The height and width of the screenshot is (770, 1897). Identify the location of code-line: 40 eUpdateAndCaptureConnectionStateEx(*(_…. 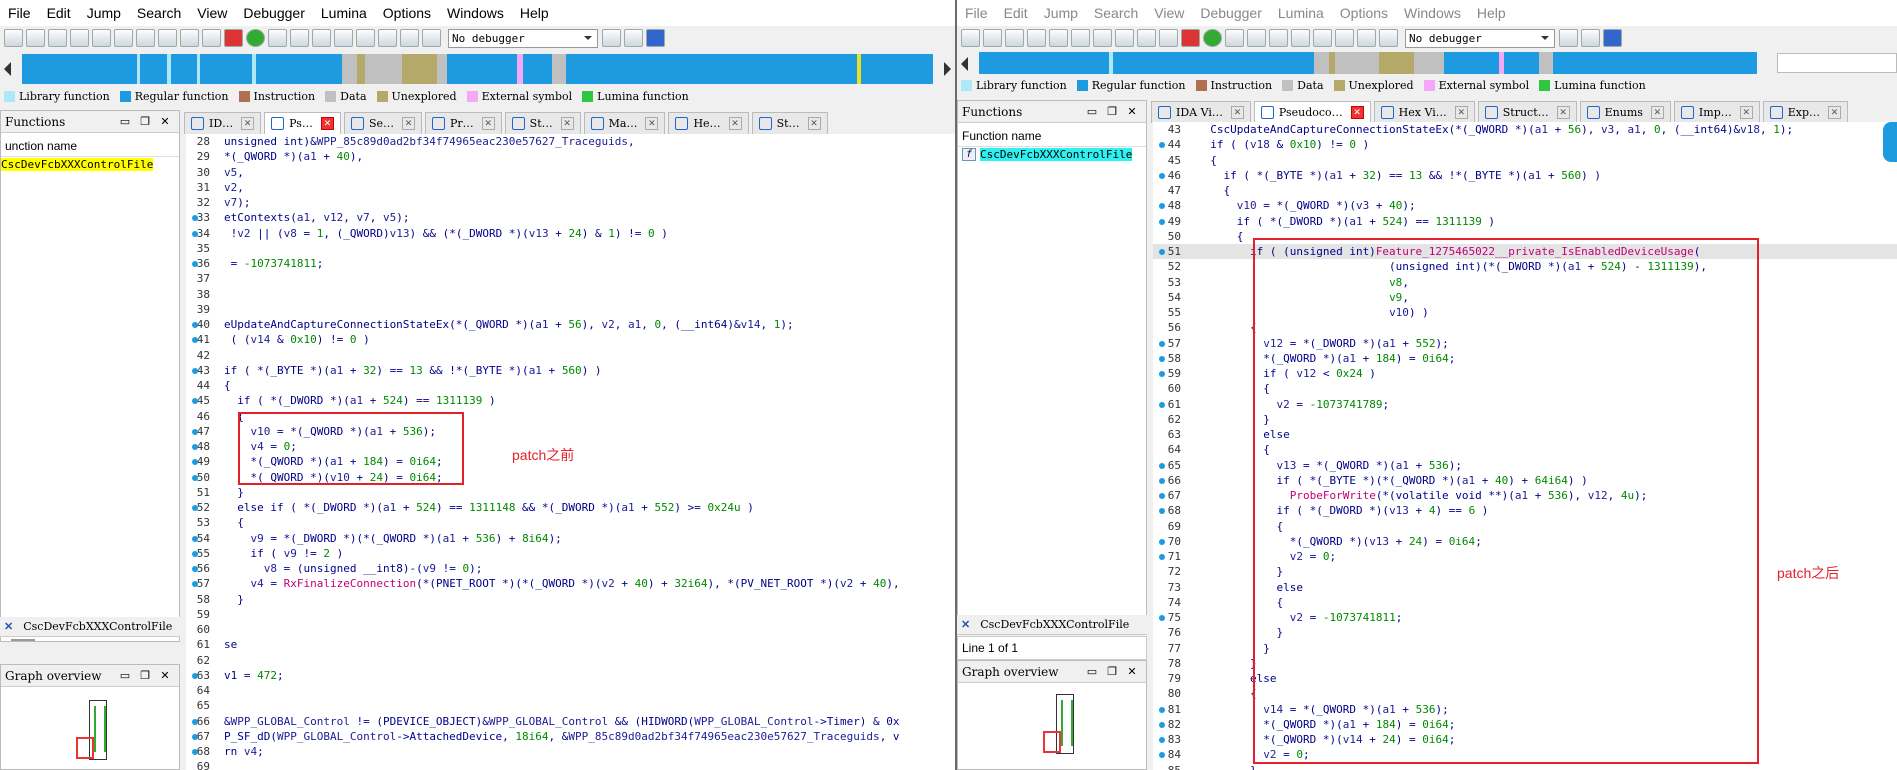
(570, 324).